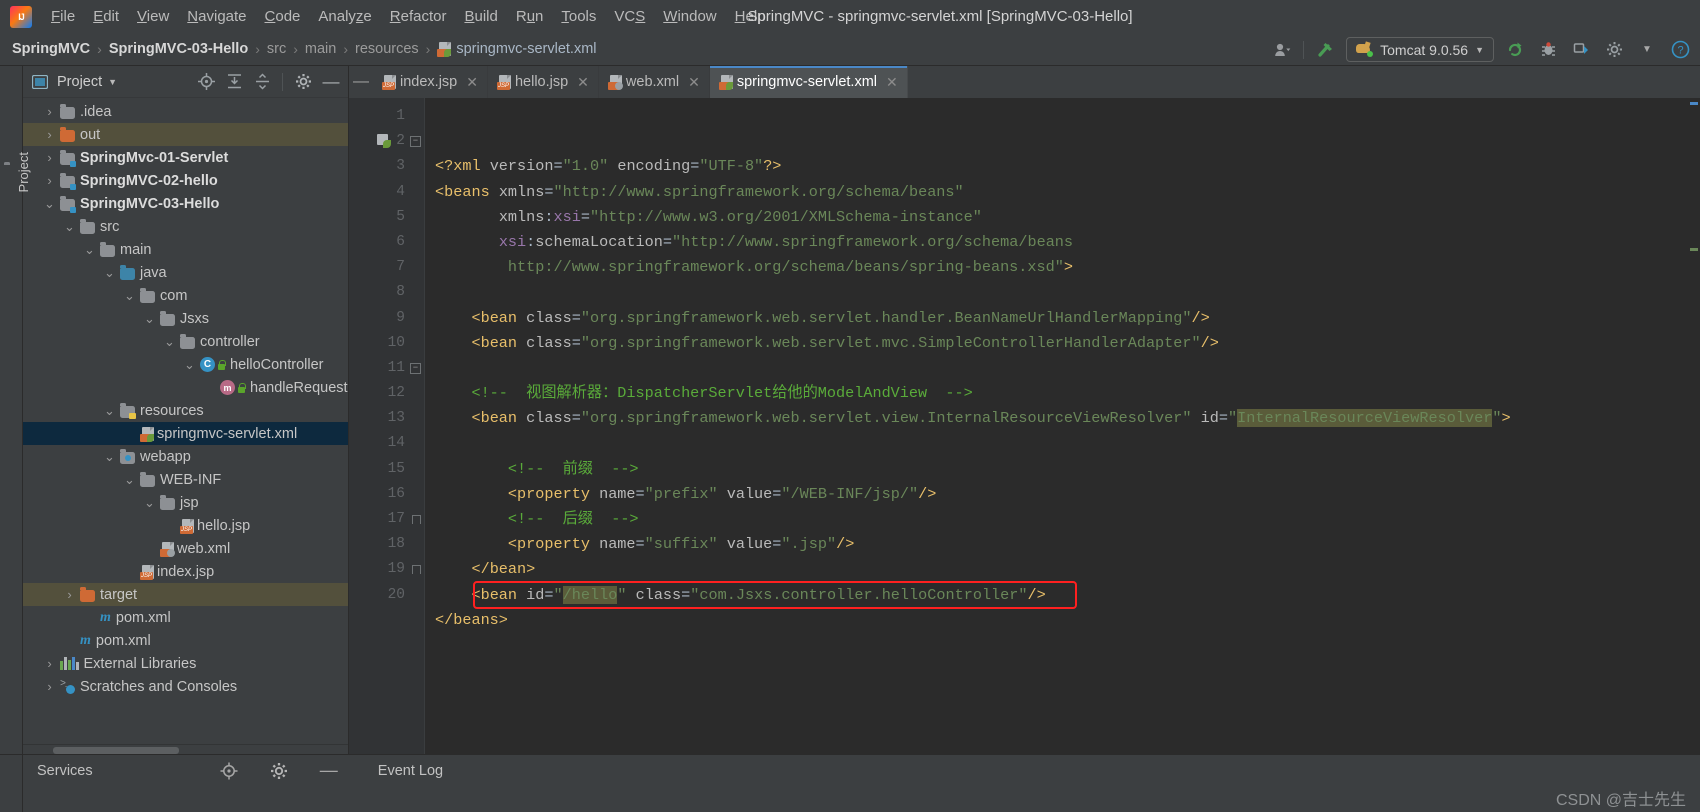  I want to click on updating-icon, so click(1581, 50).